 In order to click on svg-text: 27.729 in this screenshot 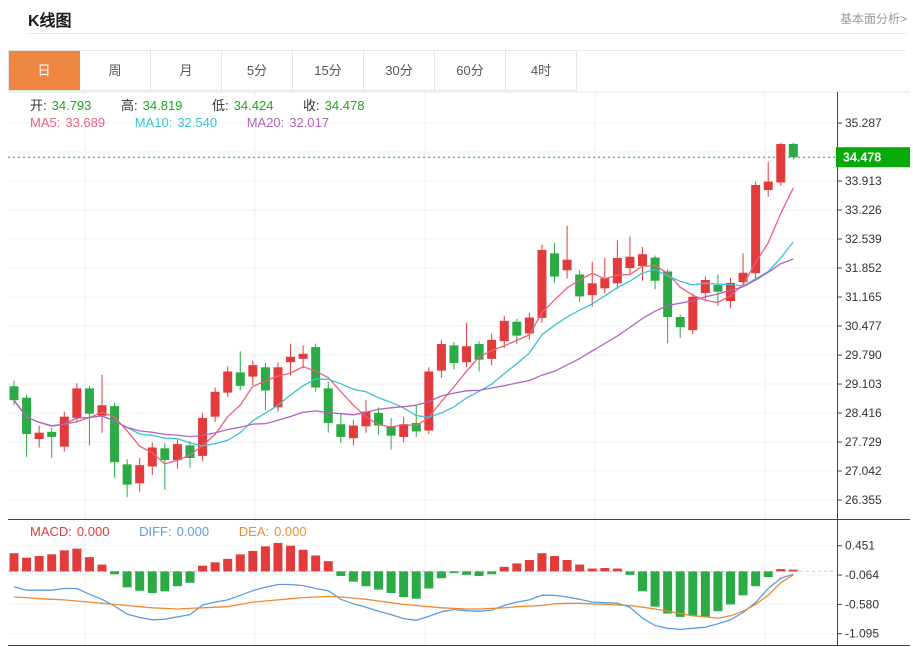, I will do `click(863, 442)`.